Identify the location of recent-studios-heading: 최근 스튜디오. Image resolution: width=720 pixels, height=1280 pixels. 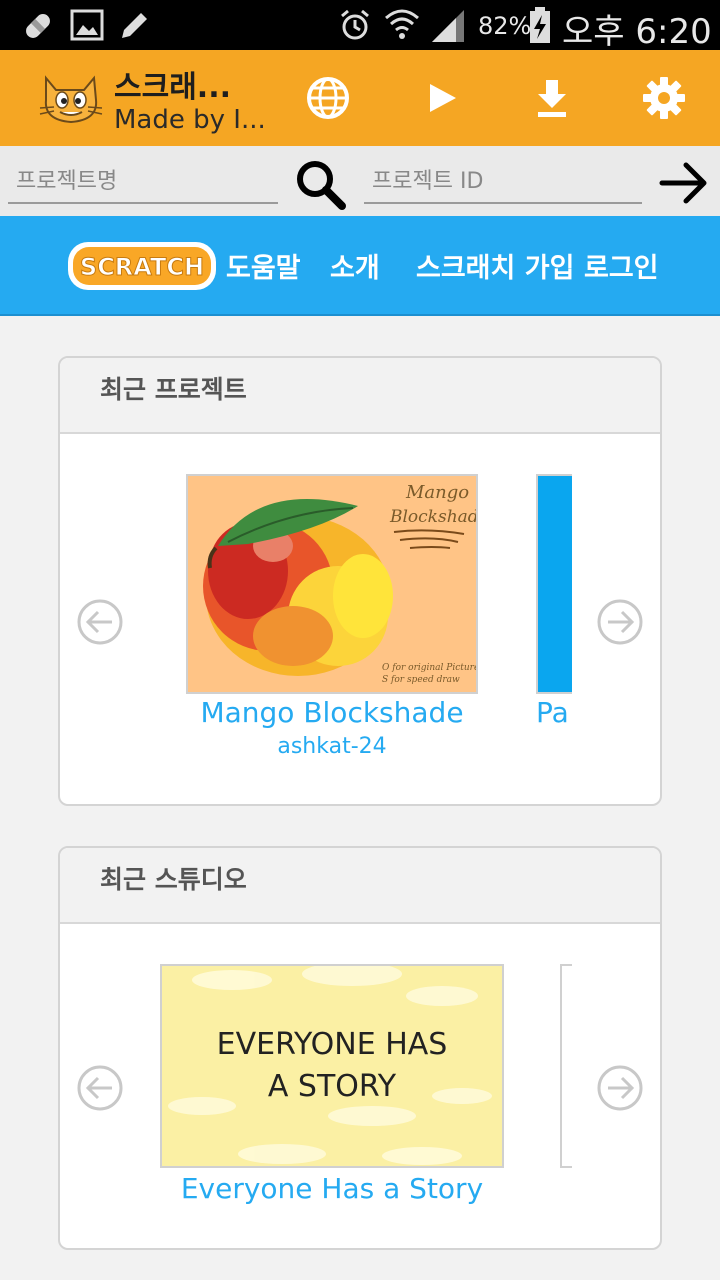
(173, 879).